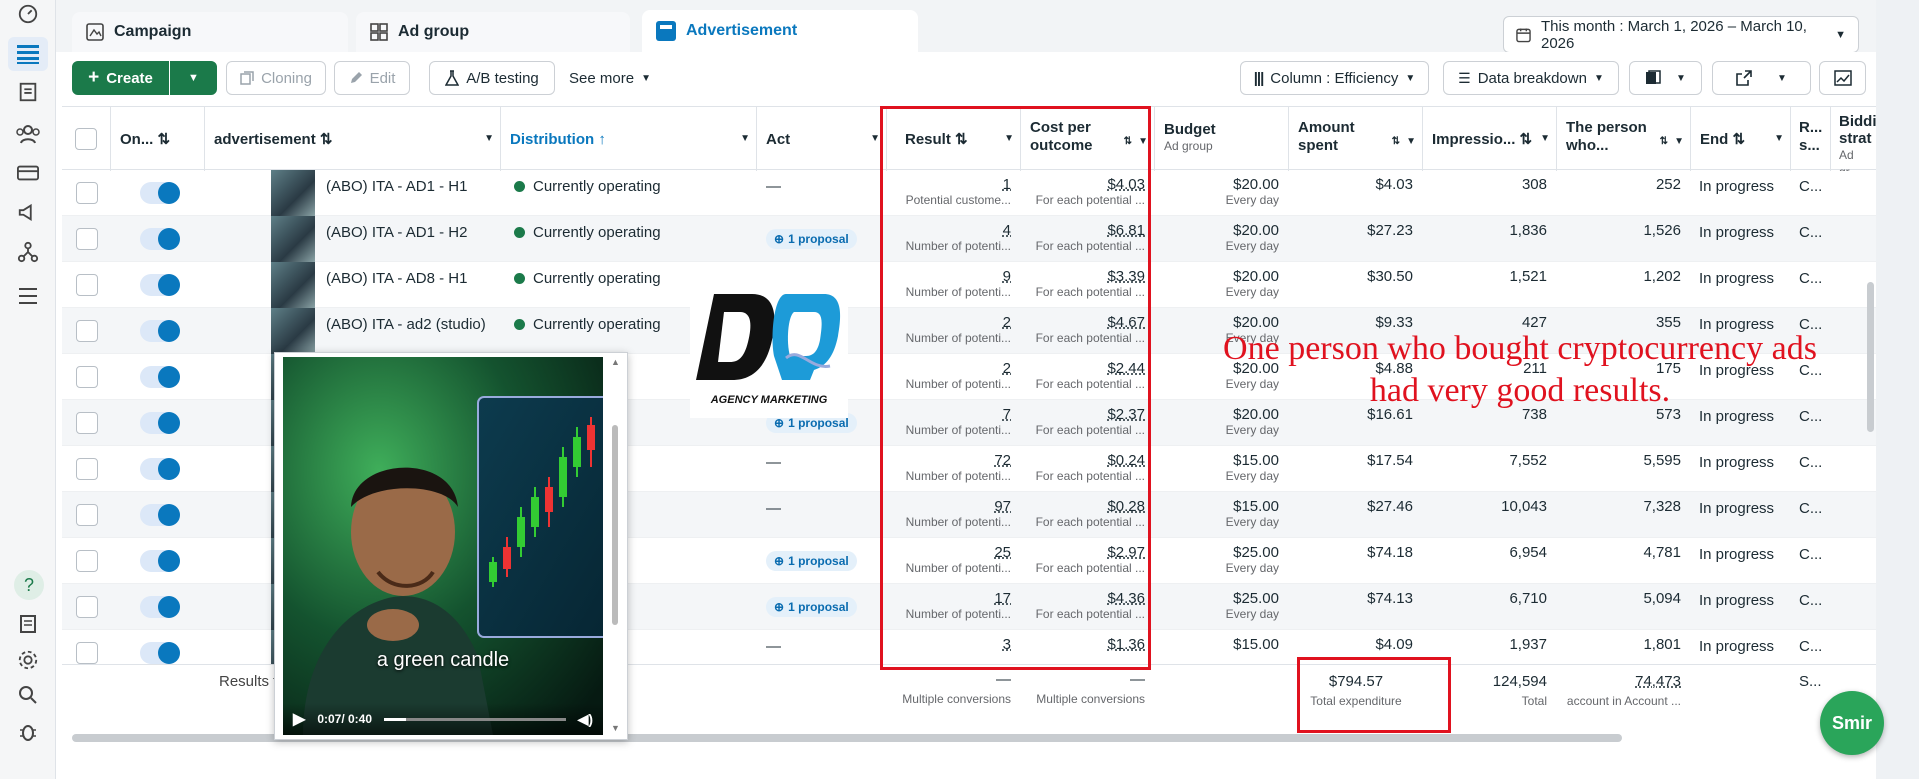 The width and height of the screenshot is (1919, 779). What do you see at coordinates (372, 78) in the screenshot?
I see `edit-button: Edit` at bounding box center [372, 78].